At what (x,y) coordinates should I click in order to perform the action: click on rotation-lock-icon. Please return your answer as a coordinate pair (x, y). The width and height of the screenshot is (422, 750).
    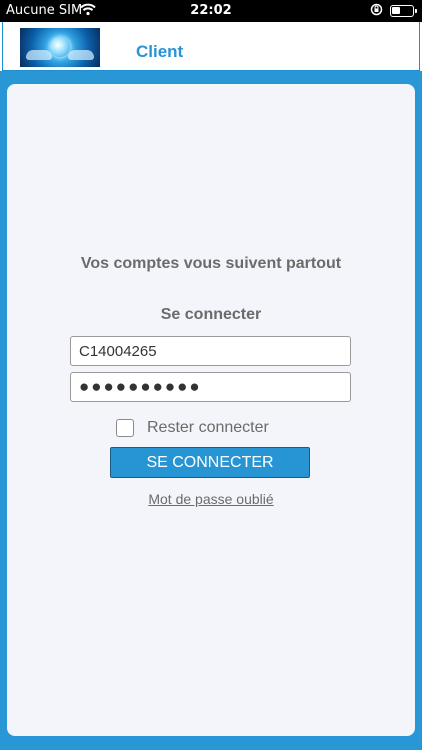
    Looking at the image, I should click on (376, 11).